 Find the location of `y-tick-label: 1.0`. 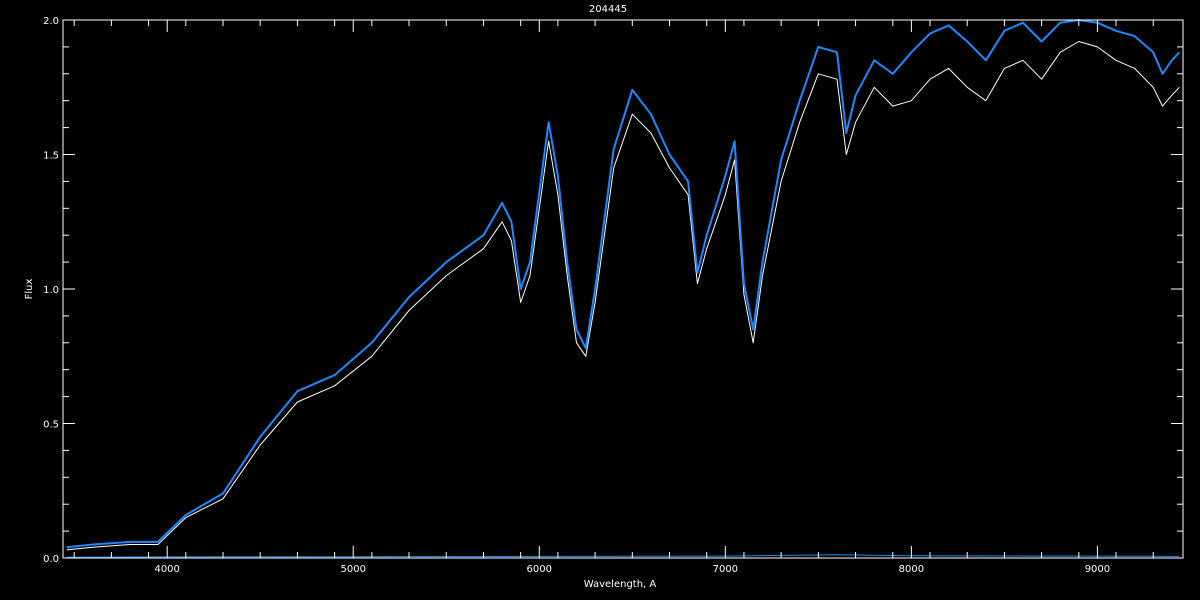

y-tick-label: 1.0 is located at coordinates (51, 290).